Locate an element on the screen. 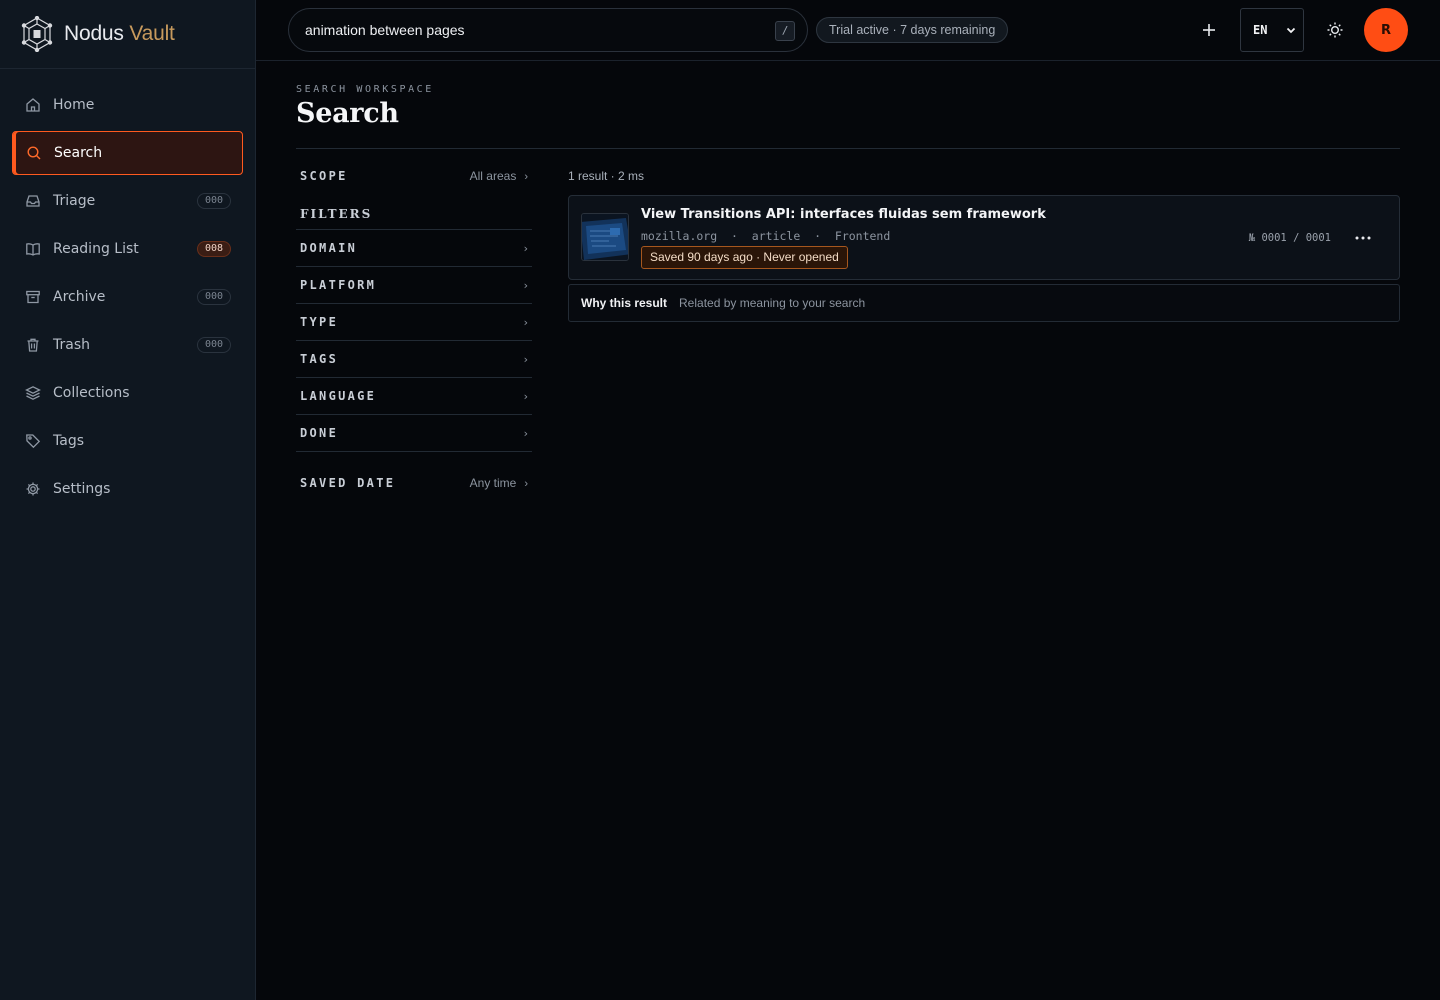 The height and width of the screenshot is (1000, 1440). page-title: Search is located at coordinates (347, 113).